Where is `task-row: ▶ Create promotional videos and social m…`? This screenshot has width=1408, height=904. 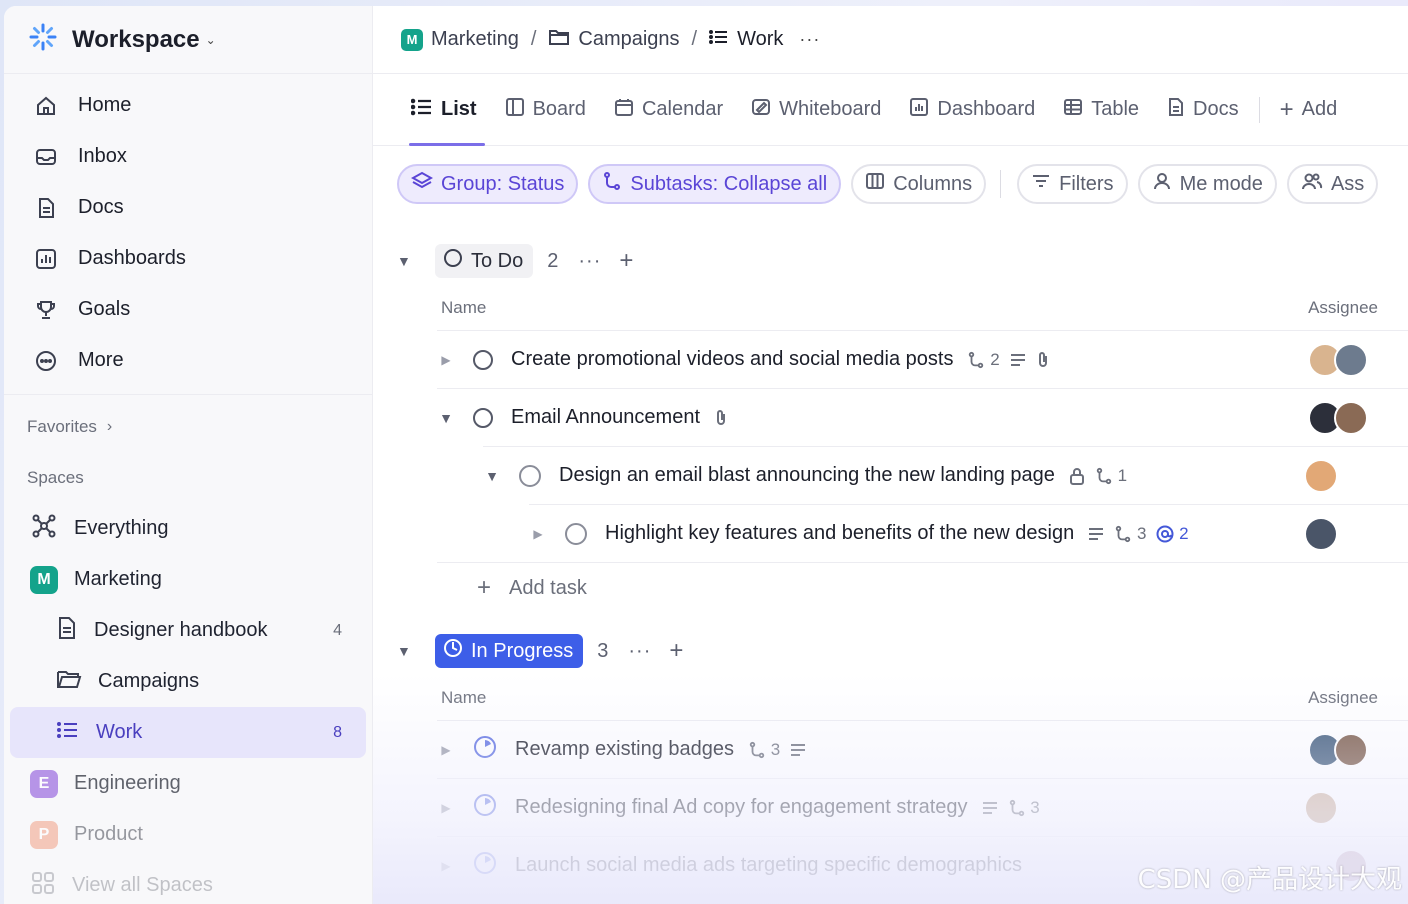
task-row: ▶ Create promotional videos and social m… is located at coordinates (922, 359).